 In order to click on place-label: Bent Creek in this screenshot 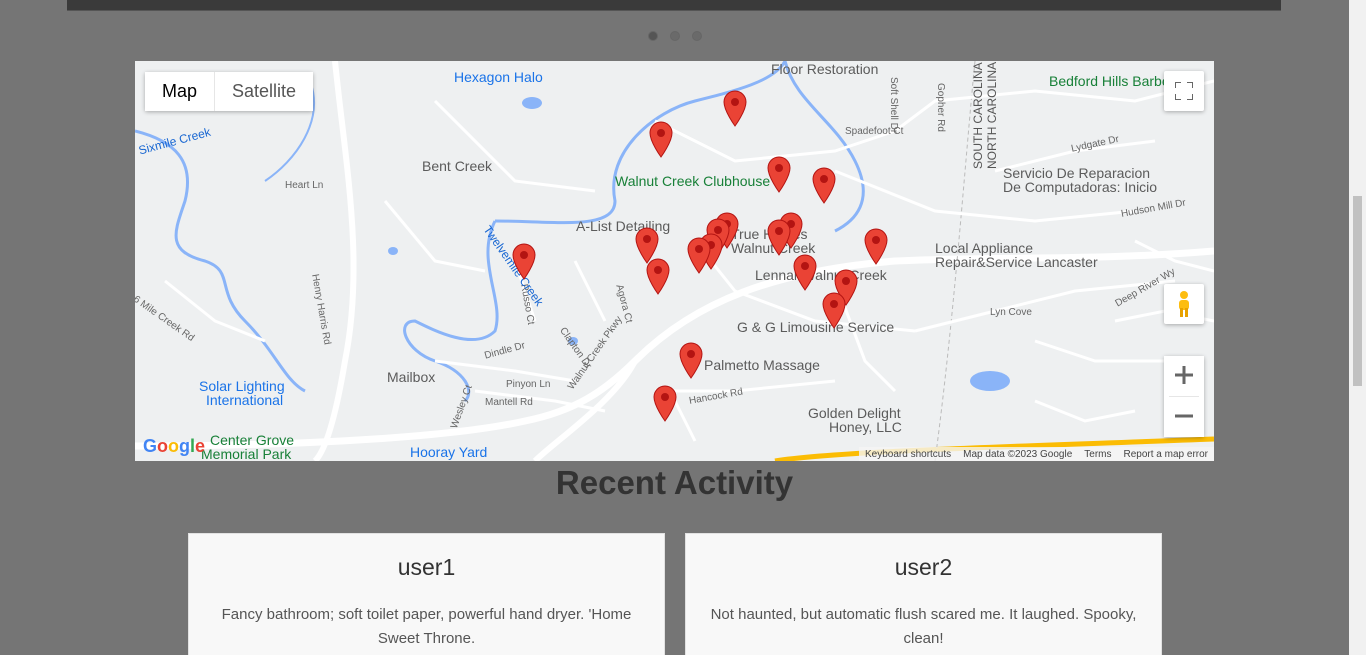, I will do `click(457, 166)`.